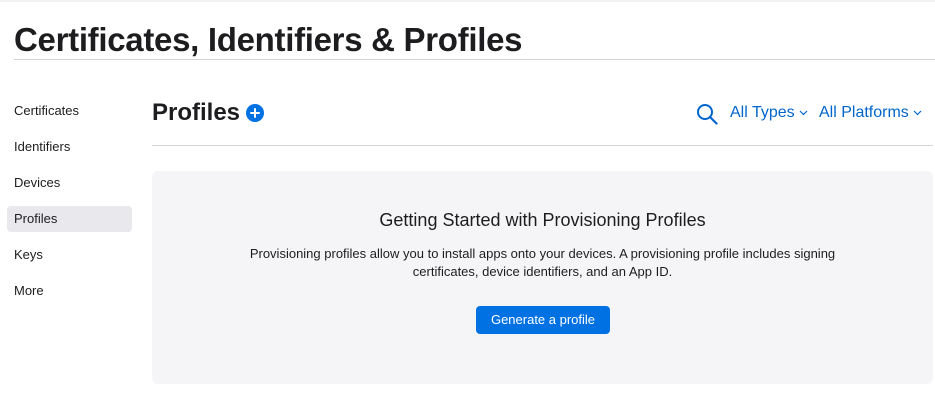 This screenshot has width=935, height=394. Describe the element at coordinates (196, 112) in the screenshot. I see `section-title: Profiles` at that location.